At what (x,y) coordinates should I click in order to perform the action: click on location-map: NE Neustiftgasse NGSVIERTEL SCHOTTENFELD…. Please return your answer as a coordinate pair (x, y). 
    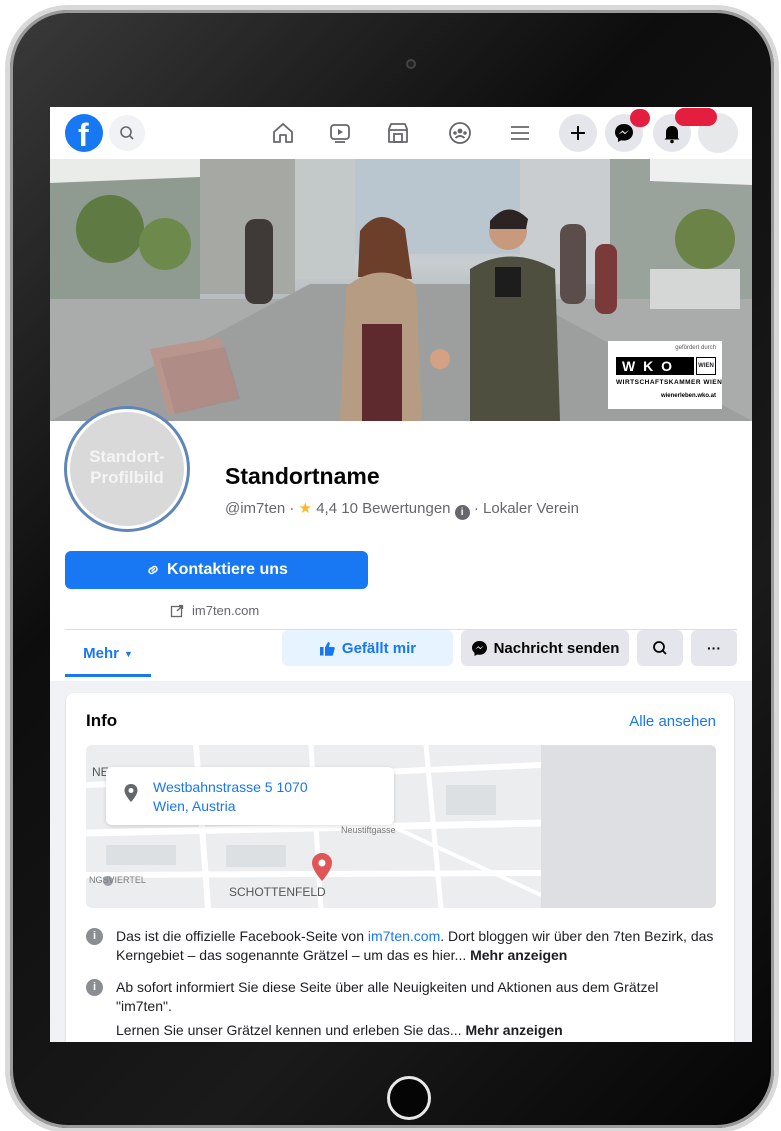
    Looking at the image, I should click on (401, 826).